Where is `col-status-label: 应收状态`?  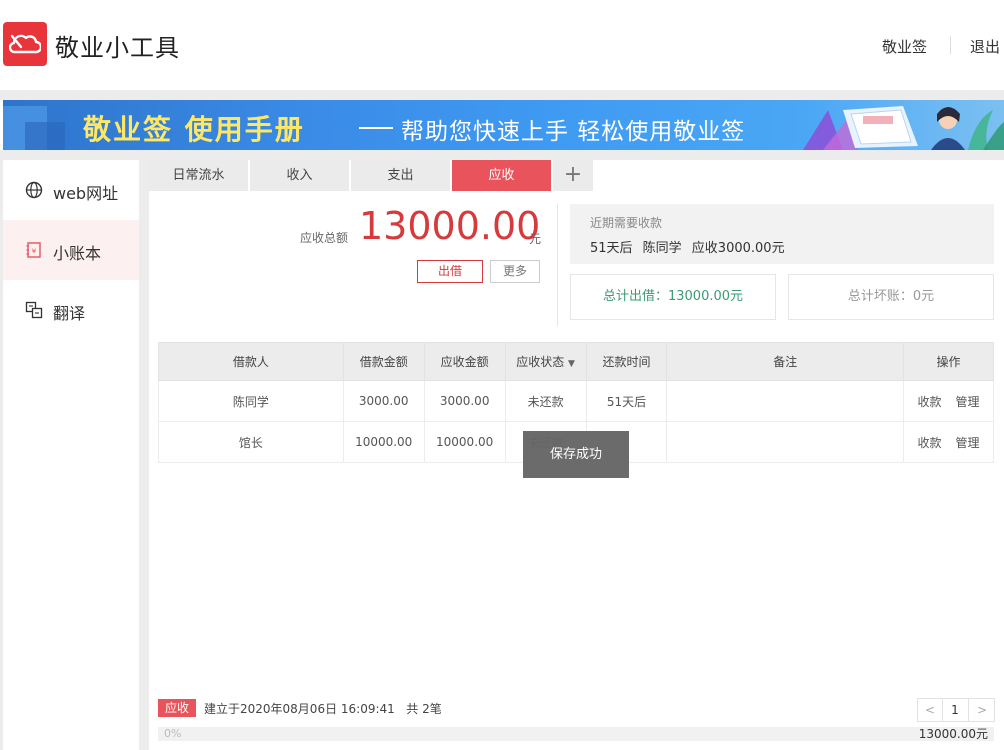 col-status-label: 应收状态 is located at coordinates (540, 362).